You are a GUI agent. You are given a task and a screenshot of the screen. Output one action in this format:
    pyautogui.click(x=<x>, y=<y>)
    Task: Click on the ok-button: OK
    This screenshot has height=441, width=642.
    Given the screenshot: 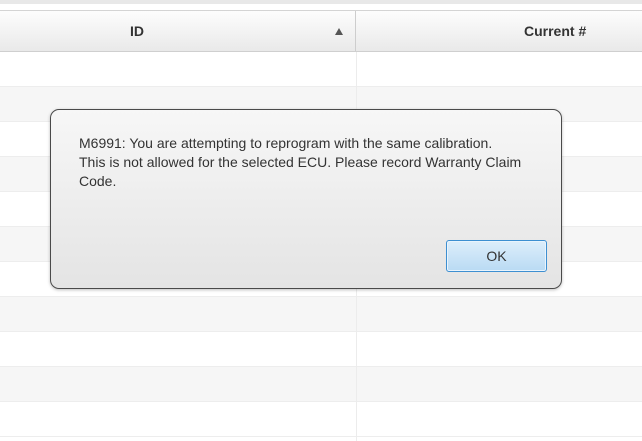 What is the action you would take?
    pyautogui.click(x=496, y=256)
    